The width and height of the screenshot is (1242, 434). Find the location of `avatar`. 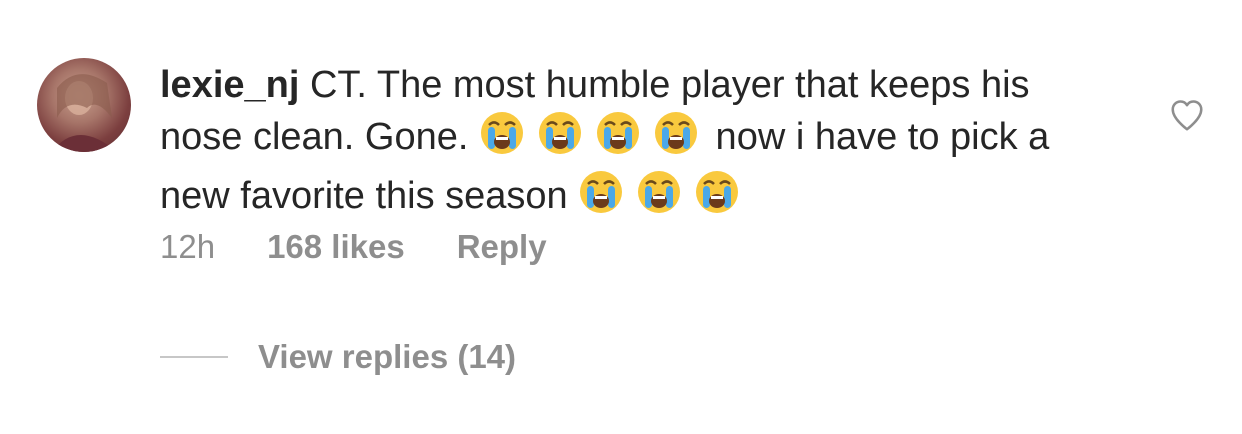

avatar is located at coordinates (84, 105).